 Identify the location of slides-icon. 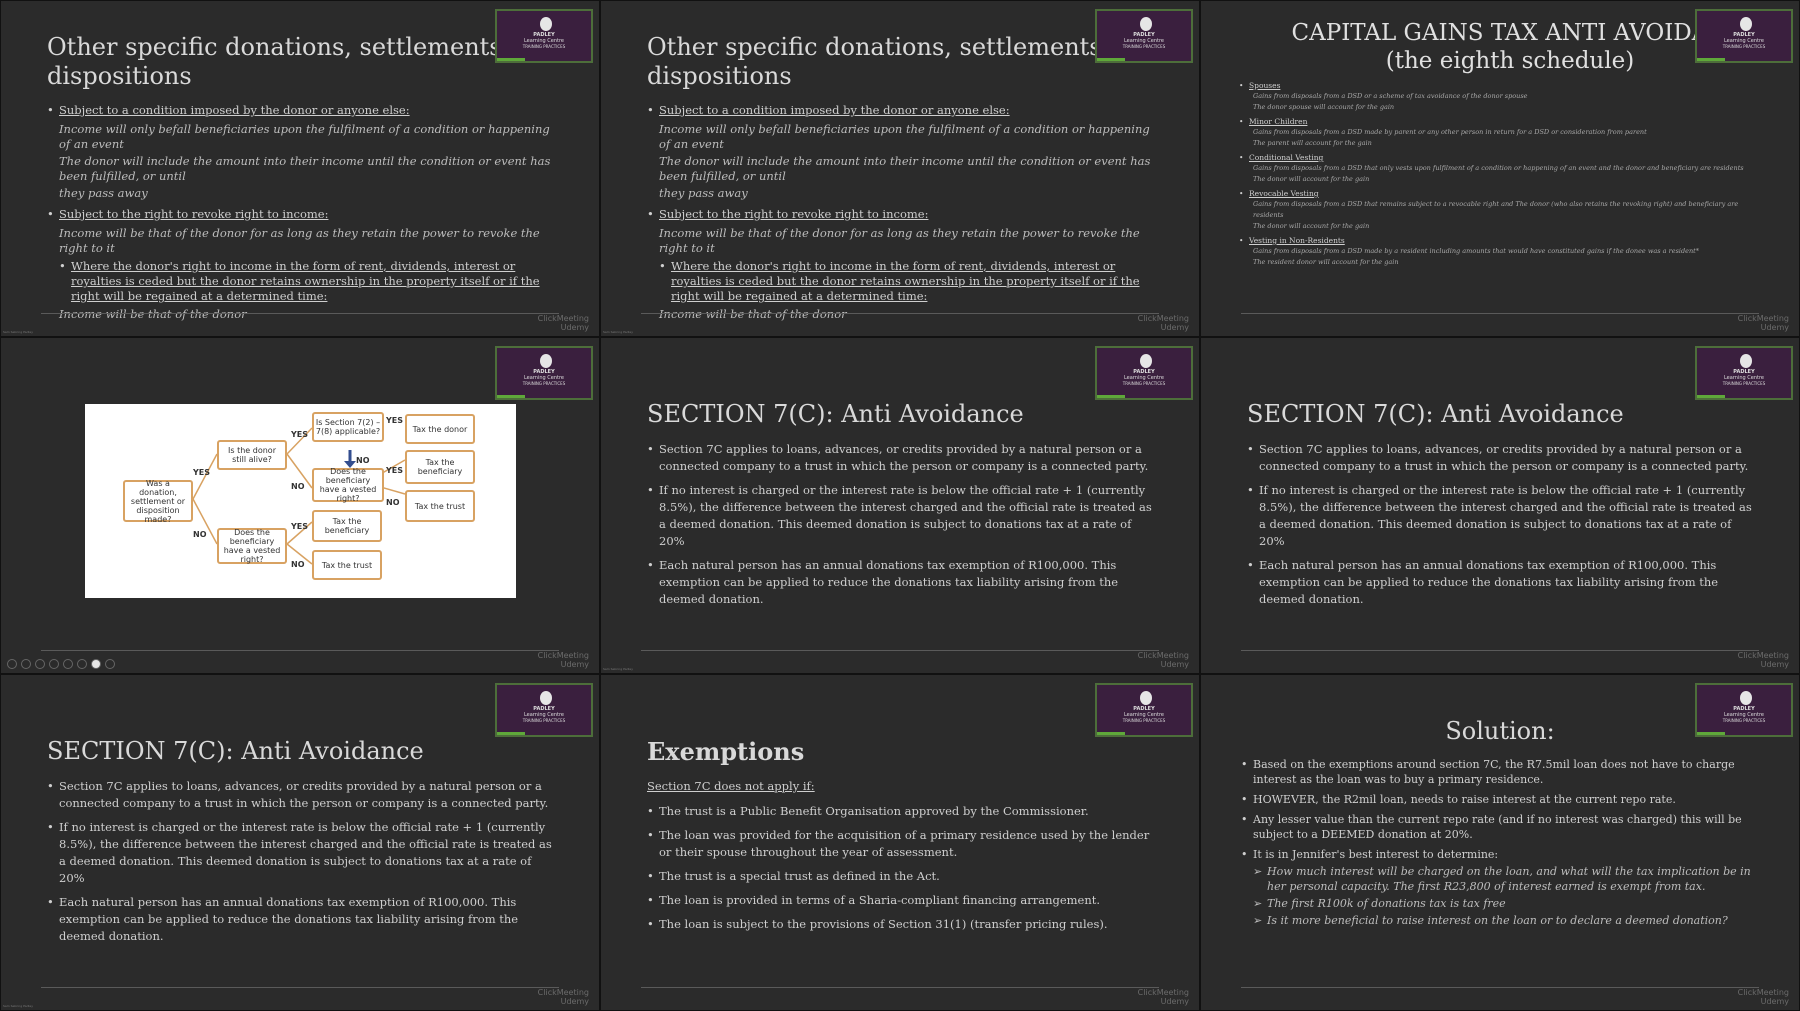
(54, 664).